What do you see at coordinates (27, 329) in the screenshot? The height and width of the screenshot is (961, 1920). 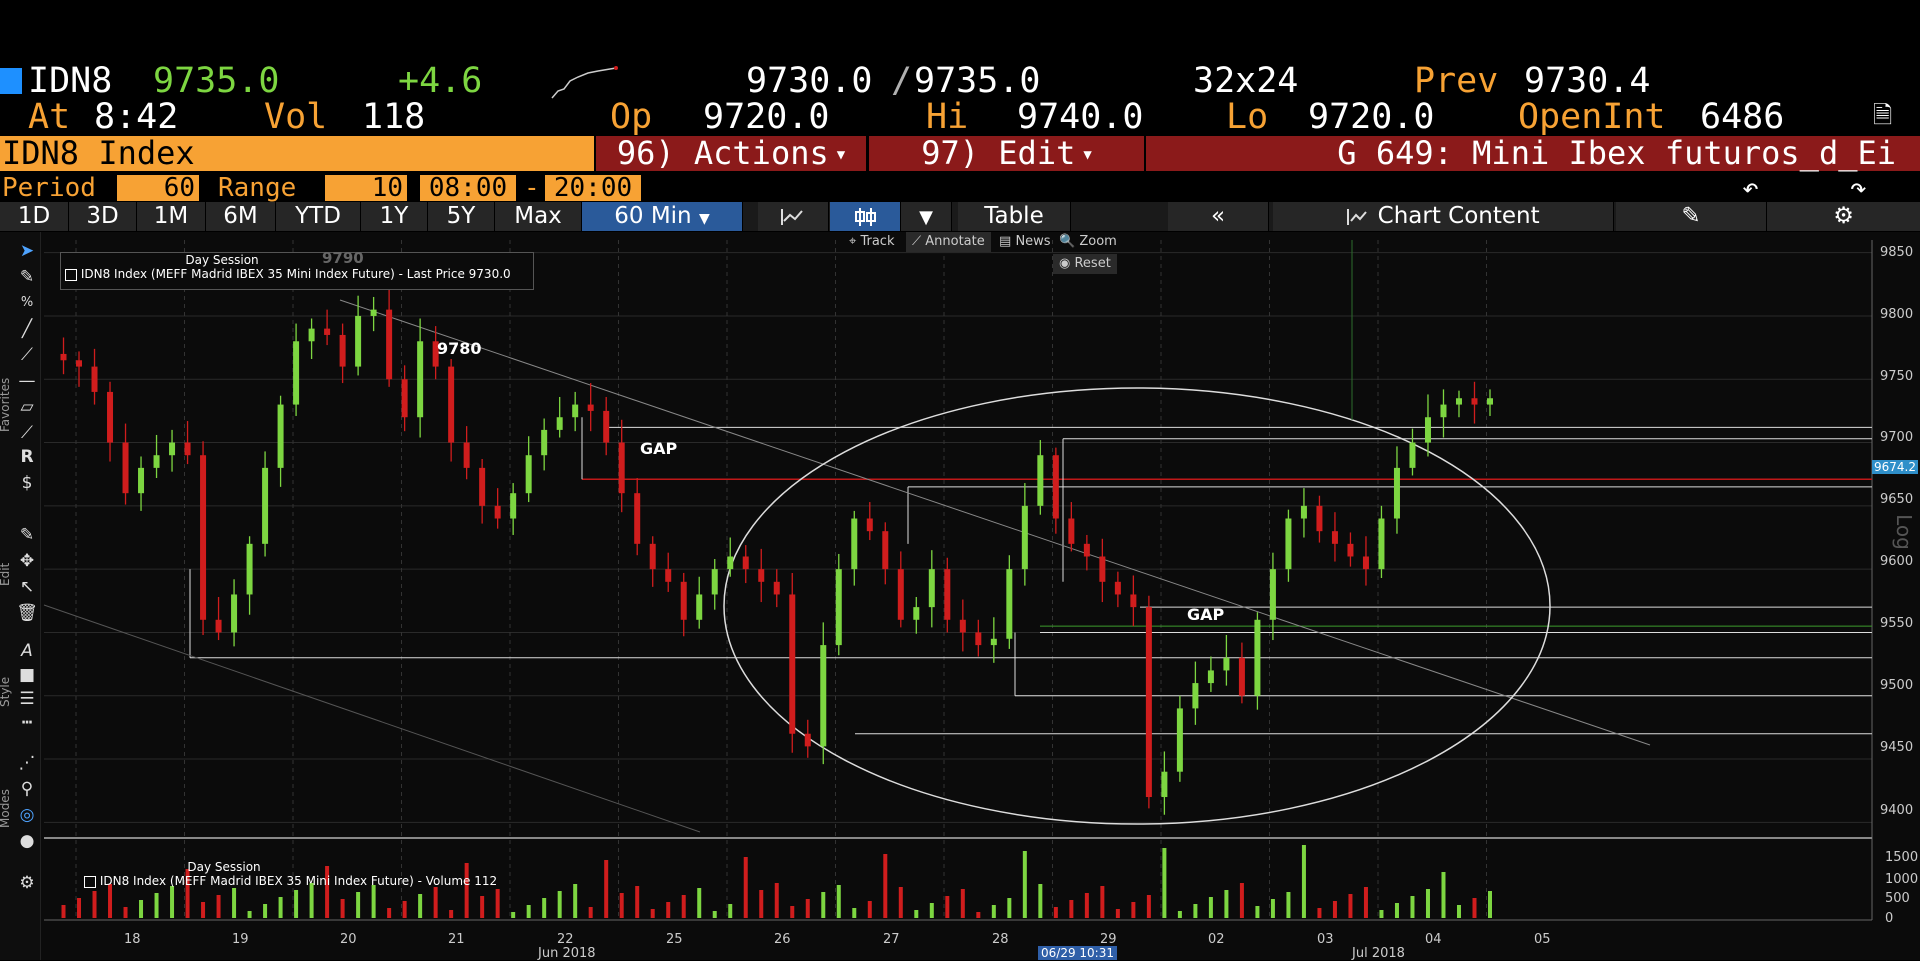 I see `trend-line-icon: ╱` at bounding box center [27, 329].